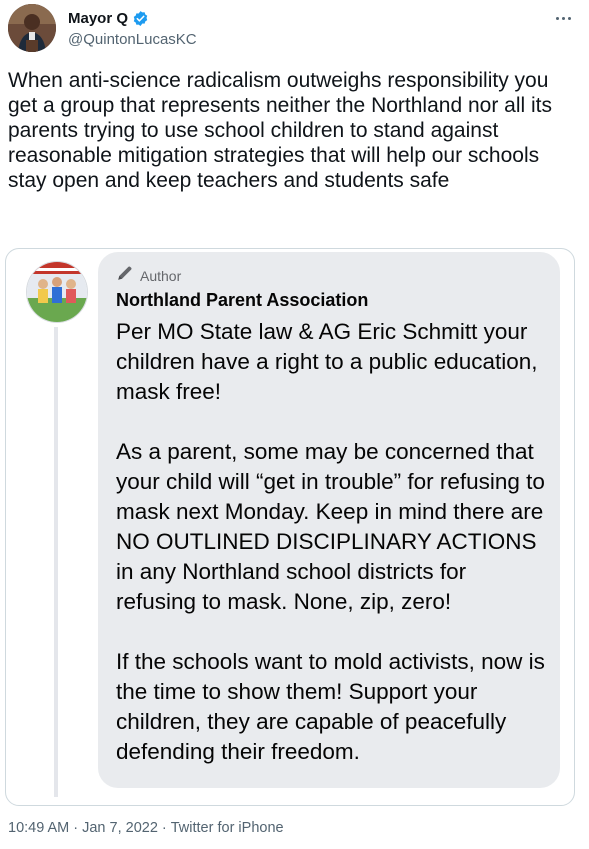 This screenshot has width=589, height=849. Describe the element at coordinates (56, 562) in the screenshot. I see `thread-line` at that location.